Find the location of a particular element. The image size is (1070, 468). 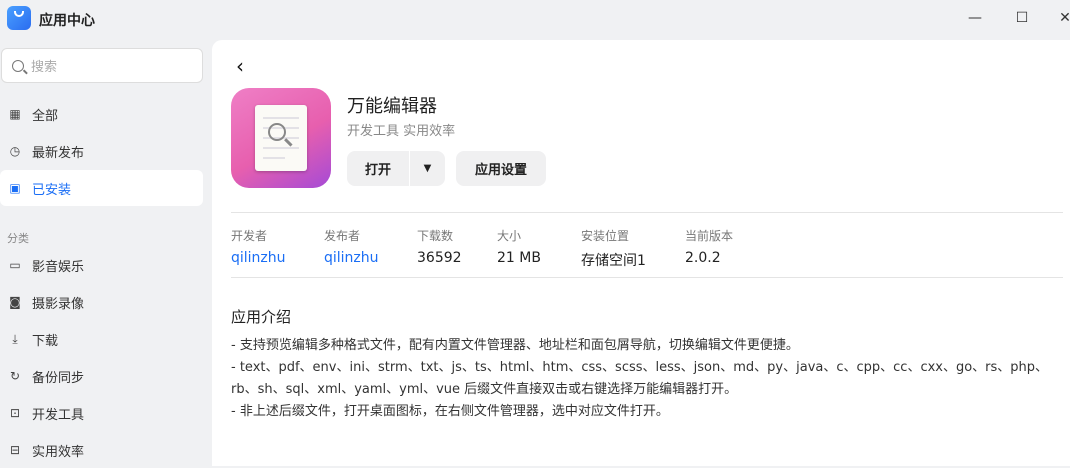

window-title: 应用中心 is located at coordinates (67, 21).